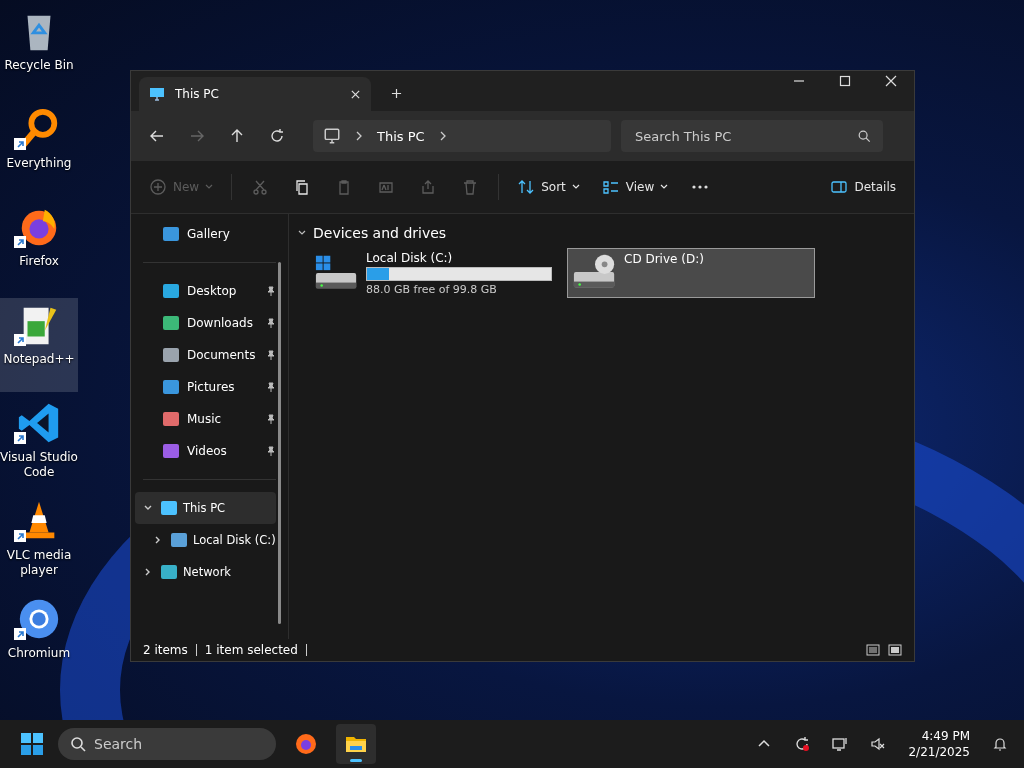 Image resolution: width=1024 pixels, height=768 pixels. Describe the element at coordinates (356, 744) in the screenshot. I see `folder-taskbar-icon` at that location.